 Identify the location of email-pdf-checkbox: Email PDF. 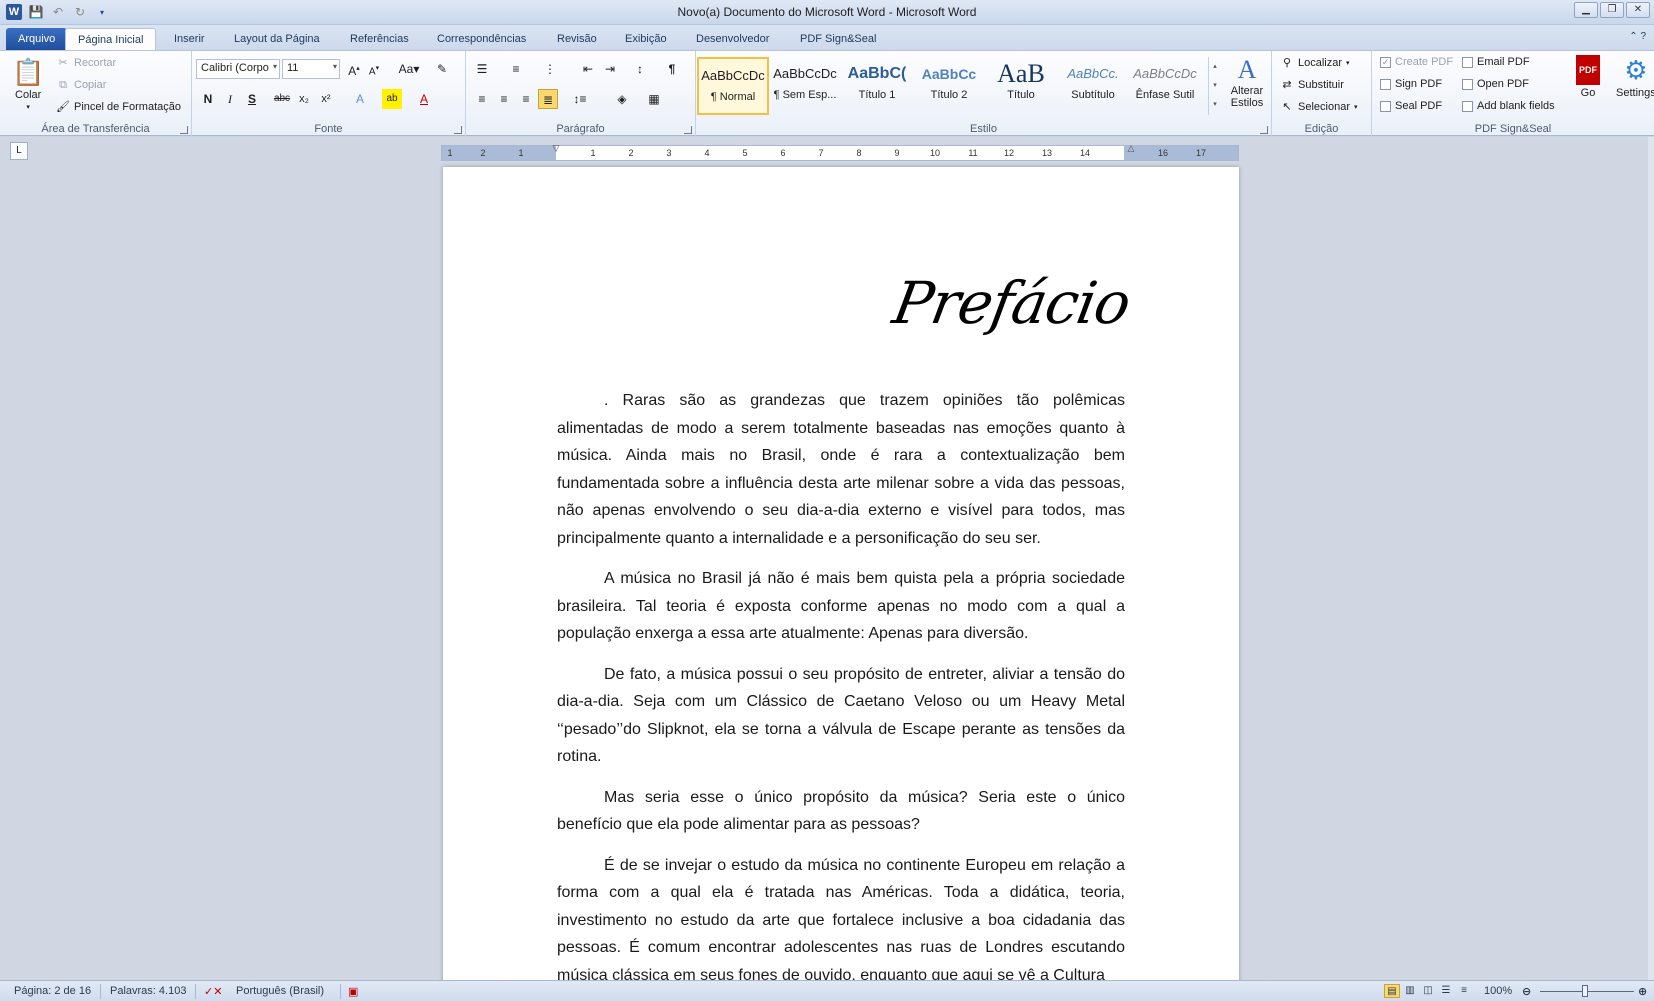
(1496, 62).